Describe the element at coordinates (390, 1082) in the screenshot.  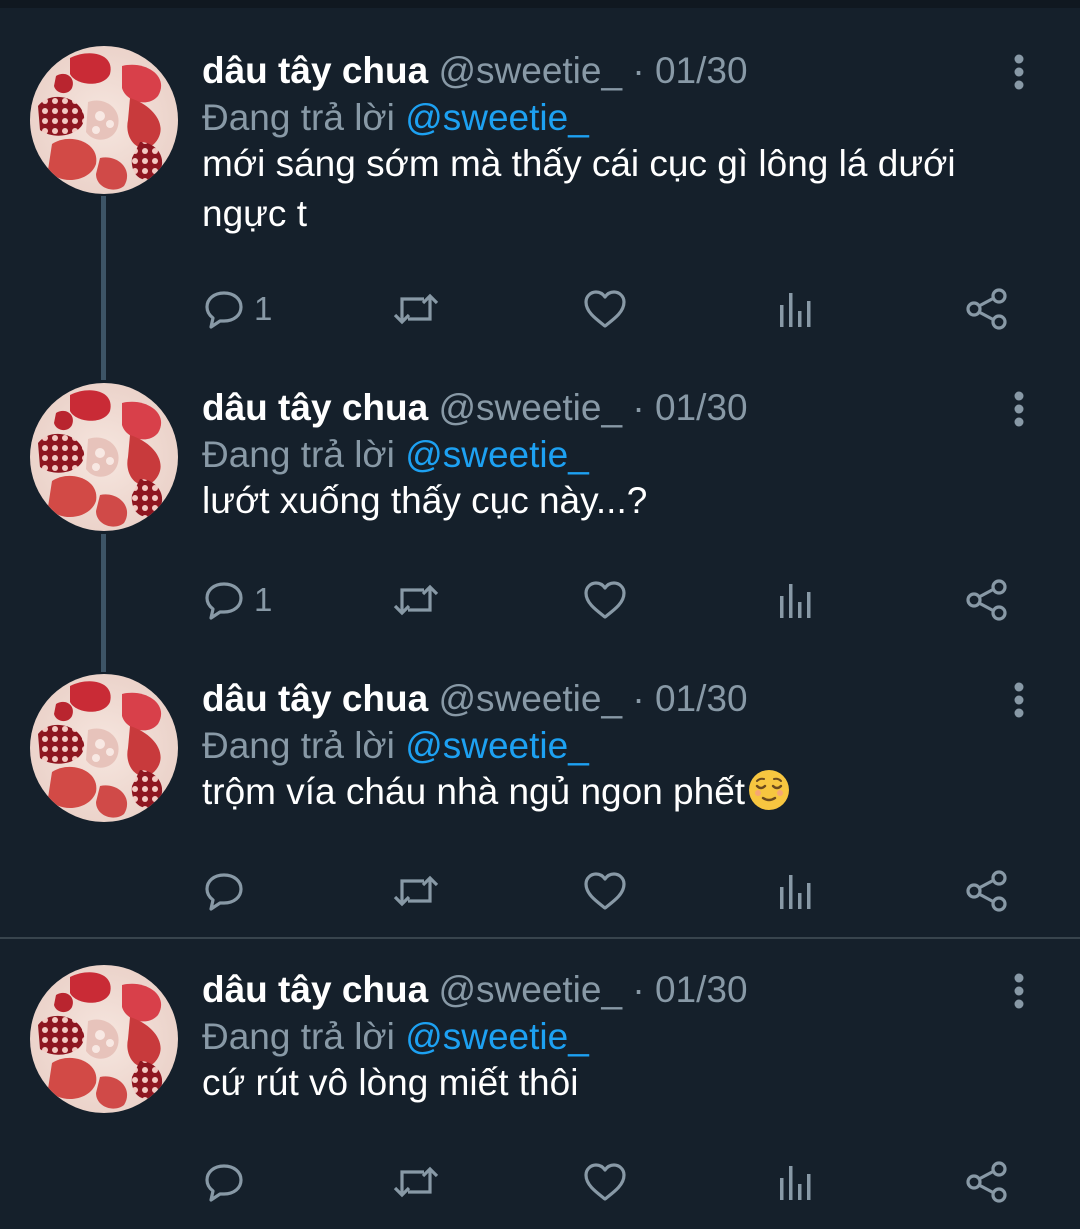
I see `tweet-text: cứ rút vô lòng miết thôi` at that location.